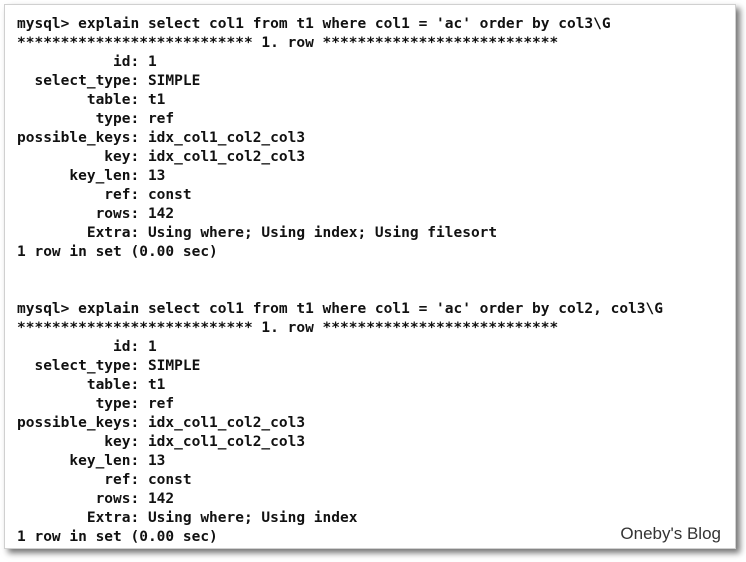 Image resolution: width=746 pixels, height=562 pixels. What do you see at coordinates (670, 533) in the screenshot?
I see `blog-watermark: Oneby's Blog` at bounding box center [670, 533].